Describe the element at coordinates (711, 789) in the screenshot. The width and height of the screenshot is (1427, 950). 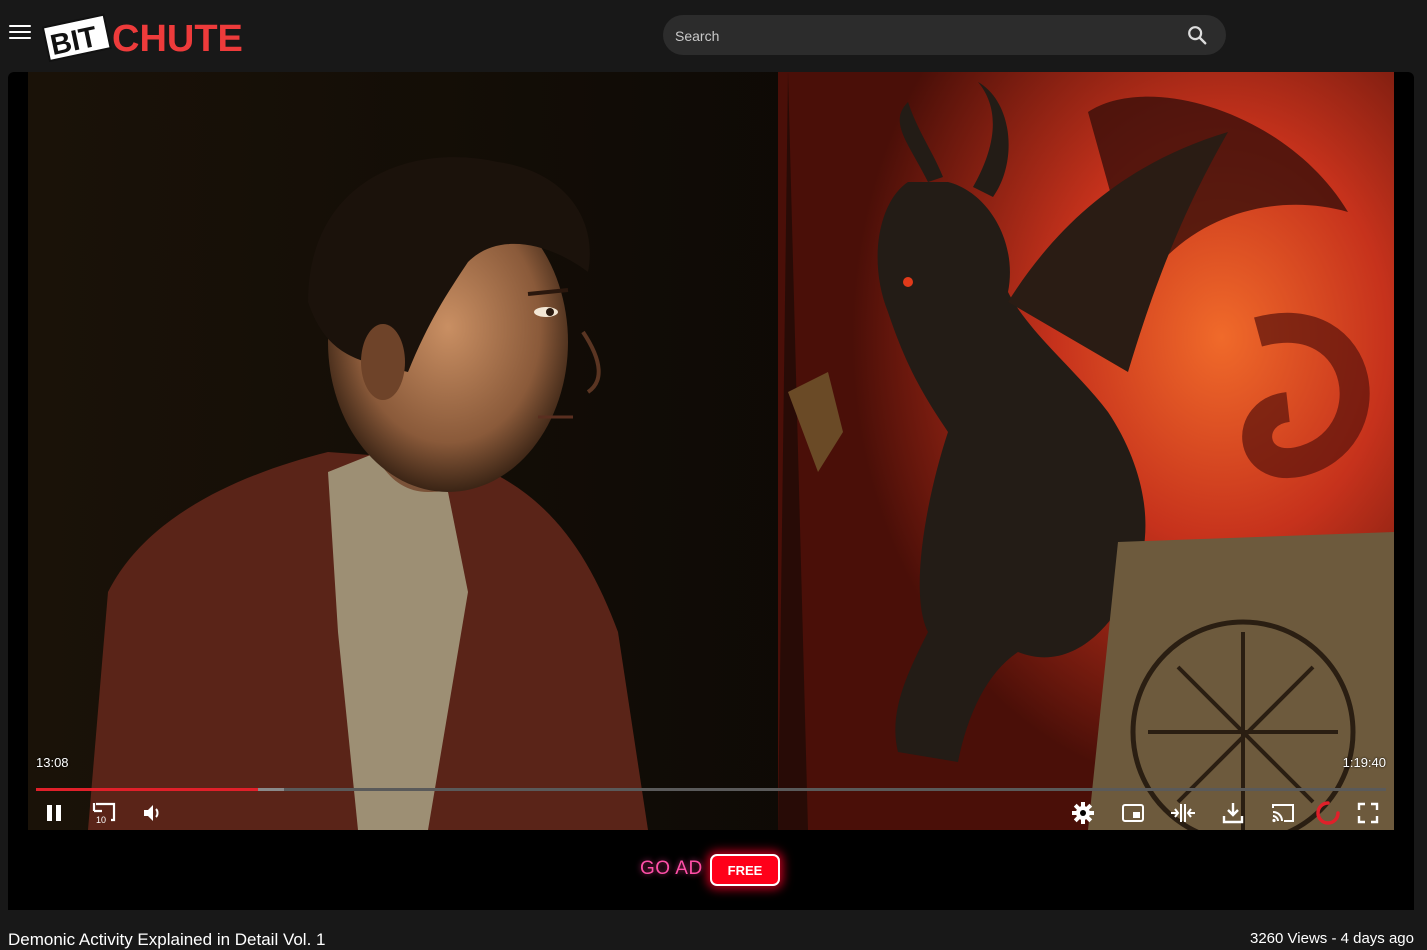
I see `progress-bar` at that location.